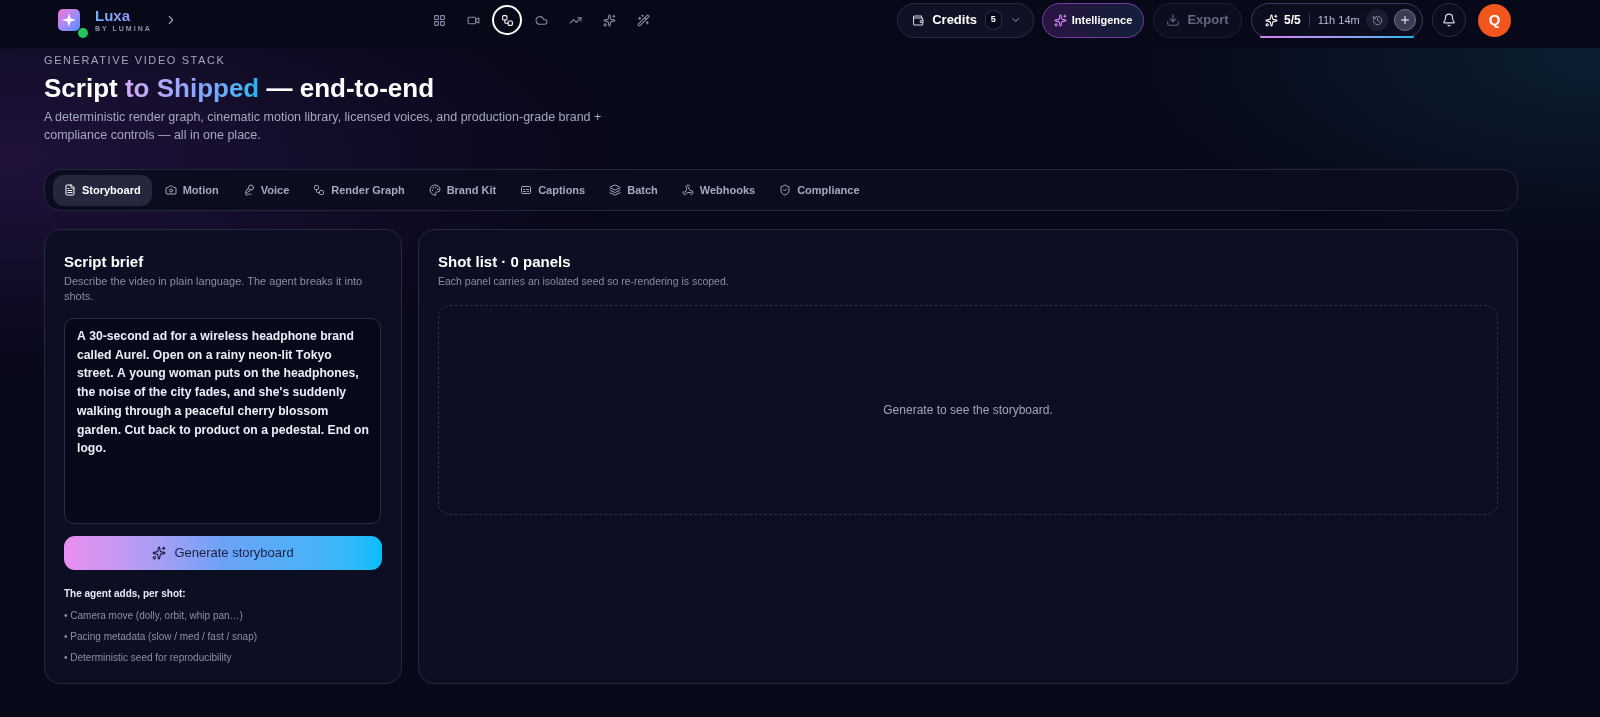 This screenshot has width=1600, height=717. What do you see at coordinates (70, 190) in the screenshot?
I see `document-icon` at bounding box center [70, 190].